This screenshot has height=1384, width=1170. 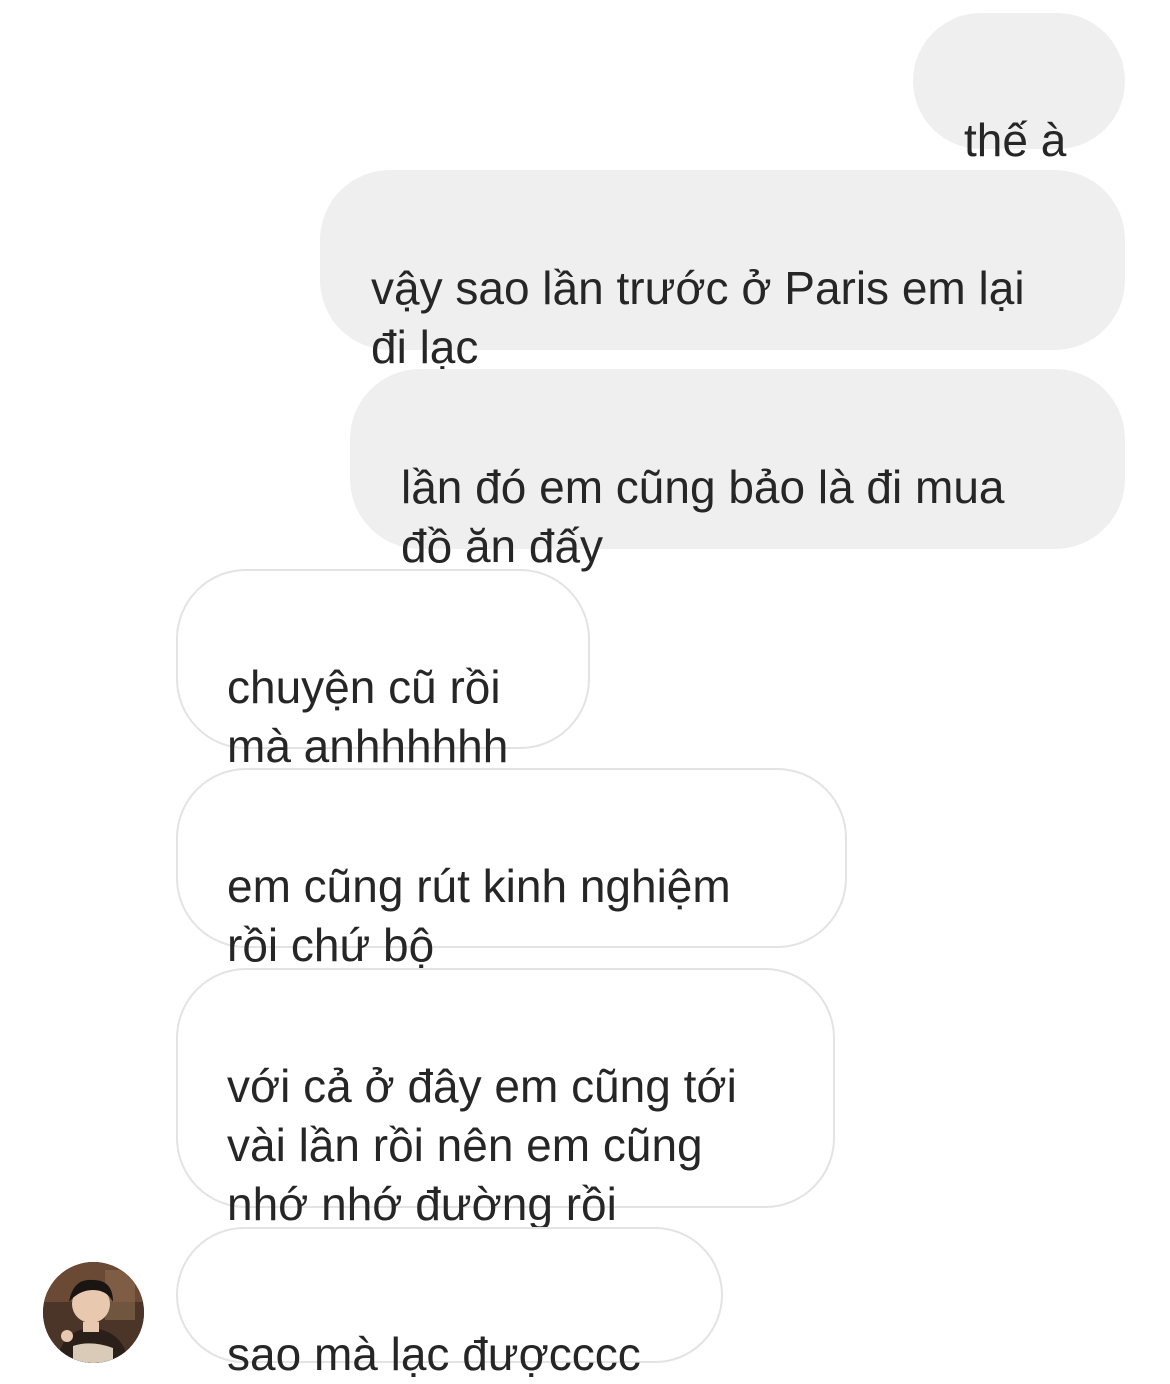 I want to click on message-text: chuyện cũ rồi mà anhhhhhh, so click(x=368, y=716).